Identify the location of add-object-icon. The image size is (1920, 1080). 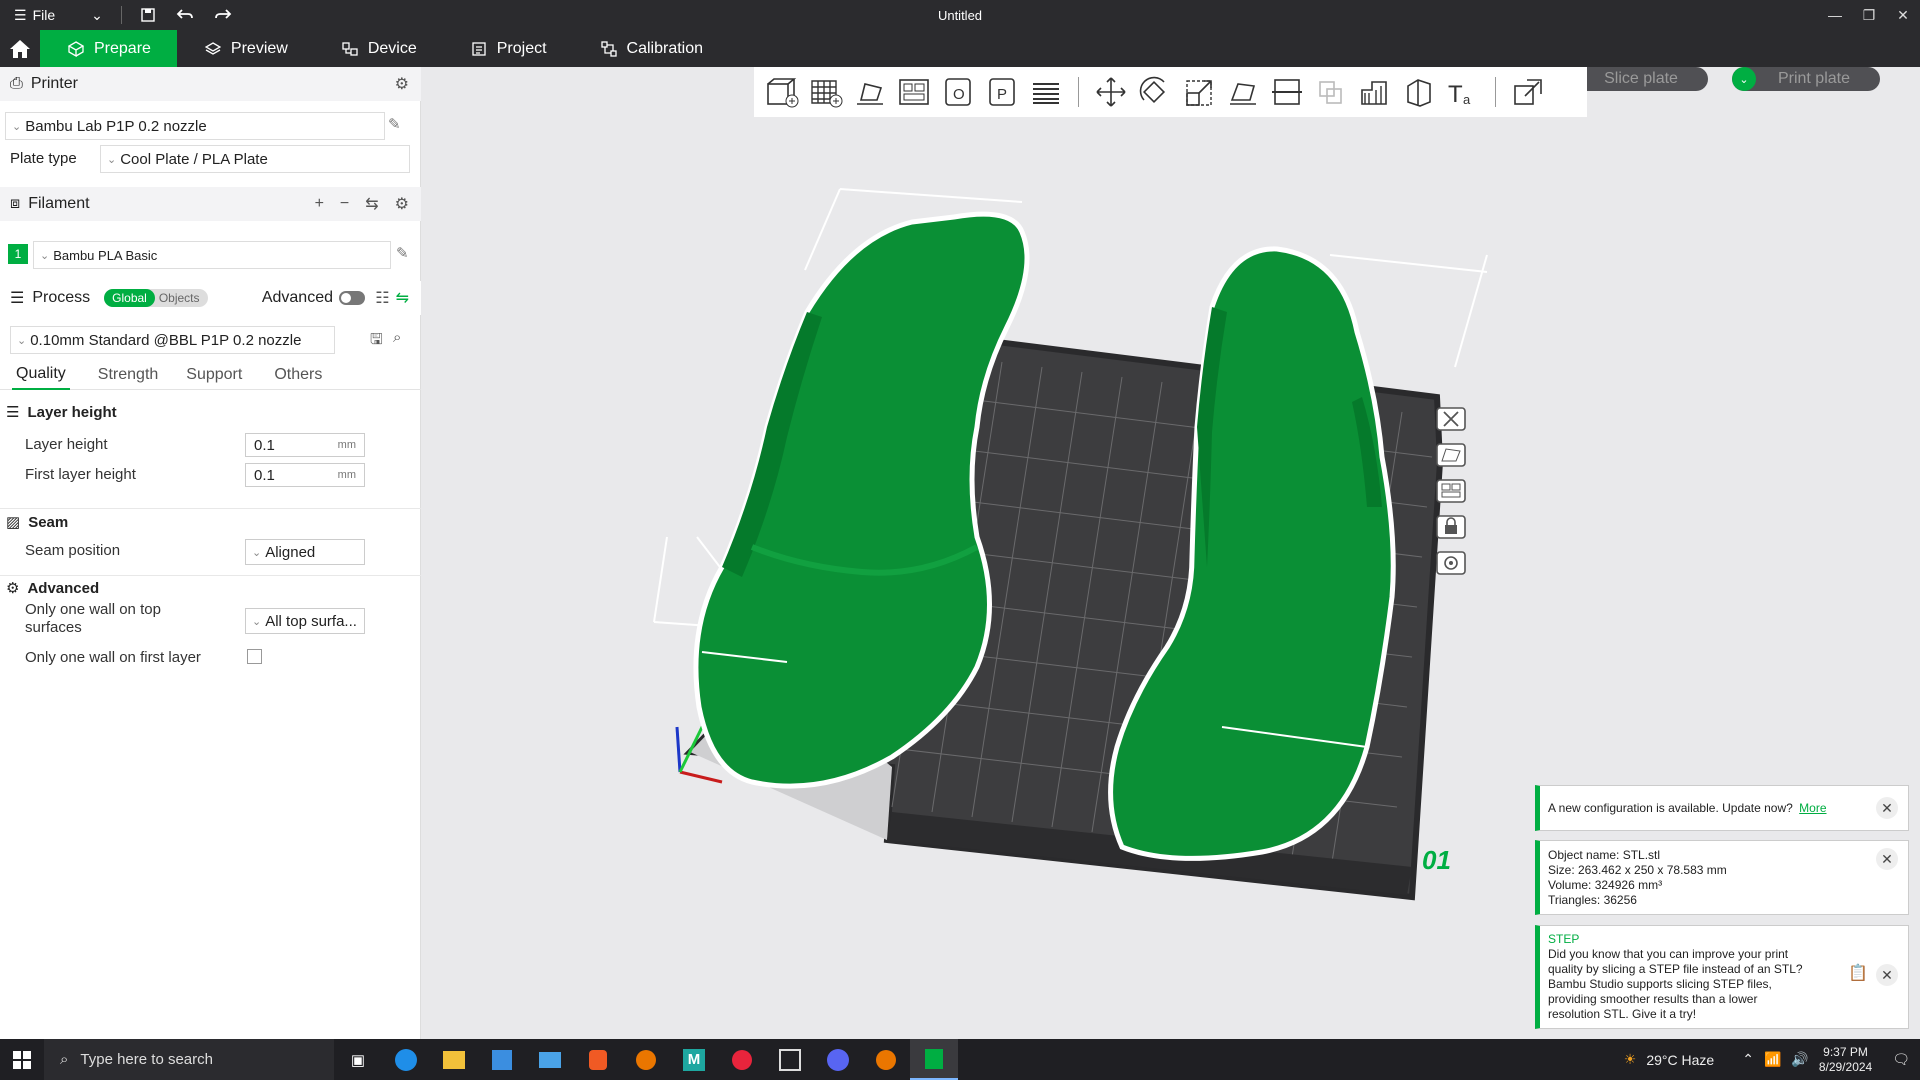
(782, 92).